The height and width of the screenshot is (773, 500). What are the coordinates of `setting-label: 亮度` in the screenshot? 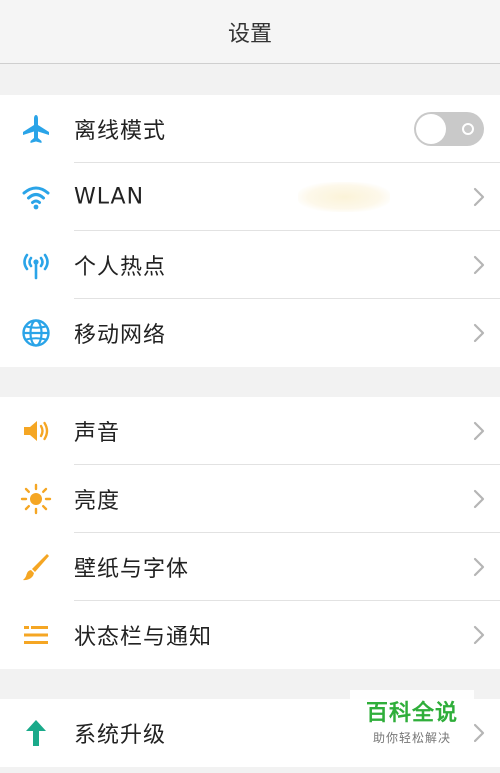 It's located at (97, 501).